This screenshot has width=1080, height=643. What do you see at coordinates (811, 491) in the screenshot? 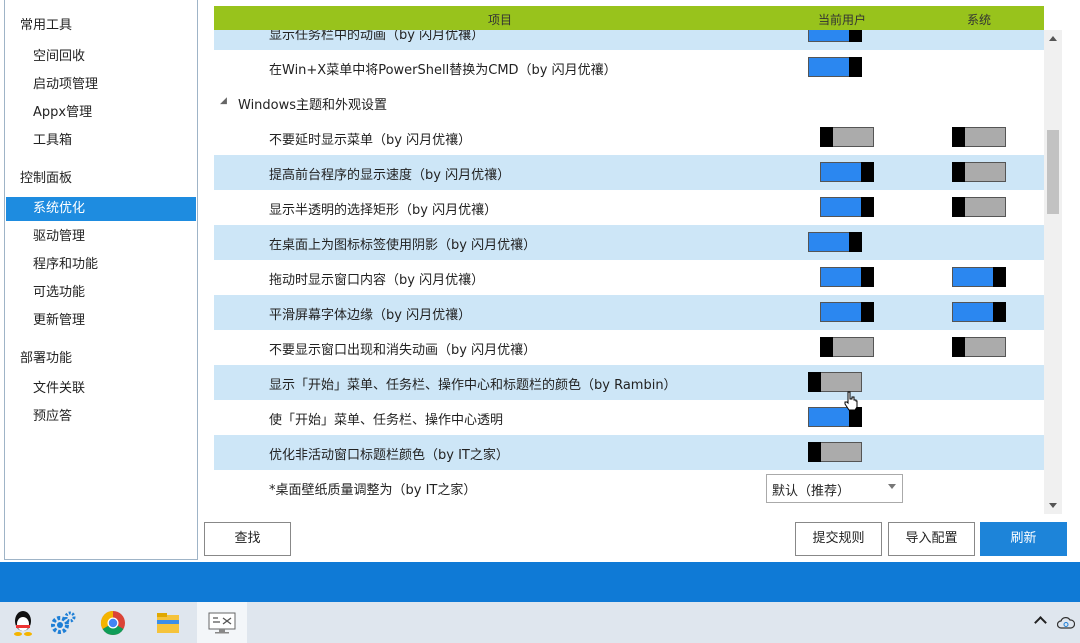
I see `select-value: 默认（推荐）` at bounding box center [811, 491].